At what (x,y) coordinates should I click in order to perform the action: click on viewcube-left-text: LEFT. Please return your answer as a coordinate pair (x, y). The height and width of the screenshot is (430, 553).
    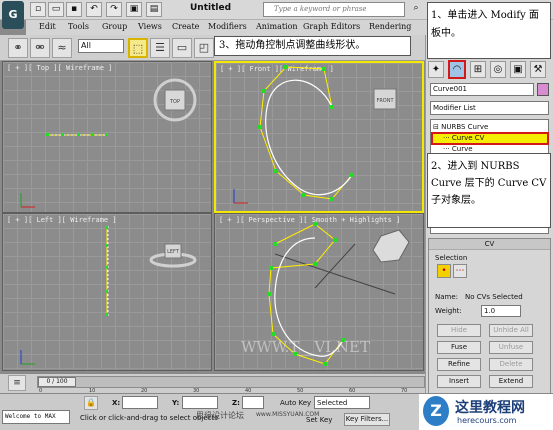
    Looking at the image, I should click on (173, 252).